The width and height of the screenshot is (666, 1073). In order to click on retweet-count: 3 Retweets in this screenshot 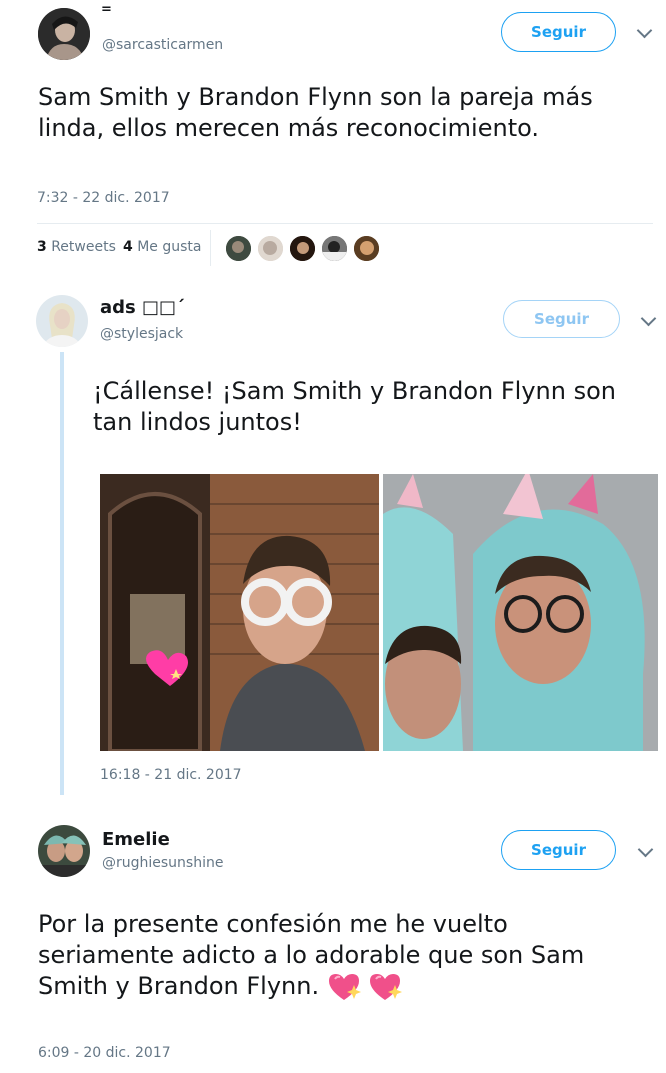, I will do `click(76, 247)`.